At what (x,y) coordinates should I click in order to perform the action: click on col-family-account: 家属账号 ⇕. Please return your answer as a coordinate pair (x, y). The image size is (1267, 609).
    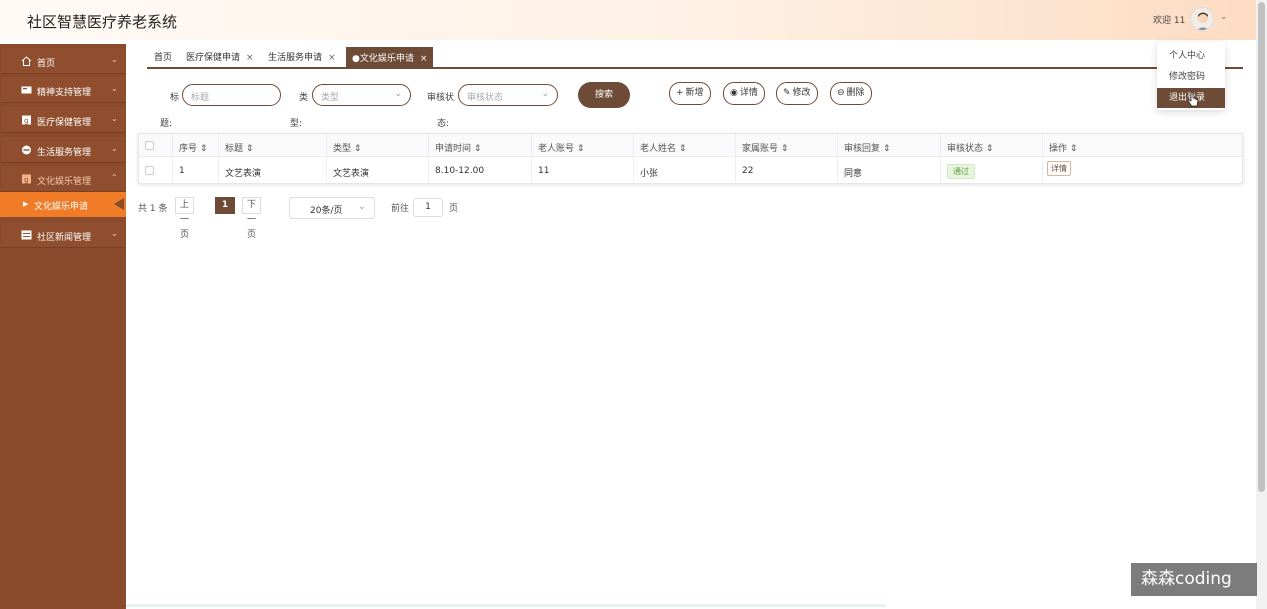
    Looking at the image, I should click on (787, 145).